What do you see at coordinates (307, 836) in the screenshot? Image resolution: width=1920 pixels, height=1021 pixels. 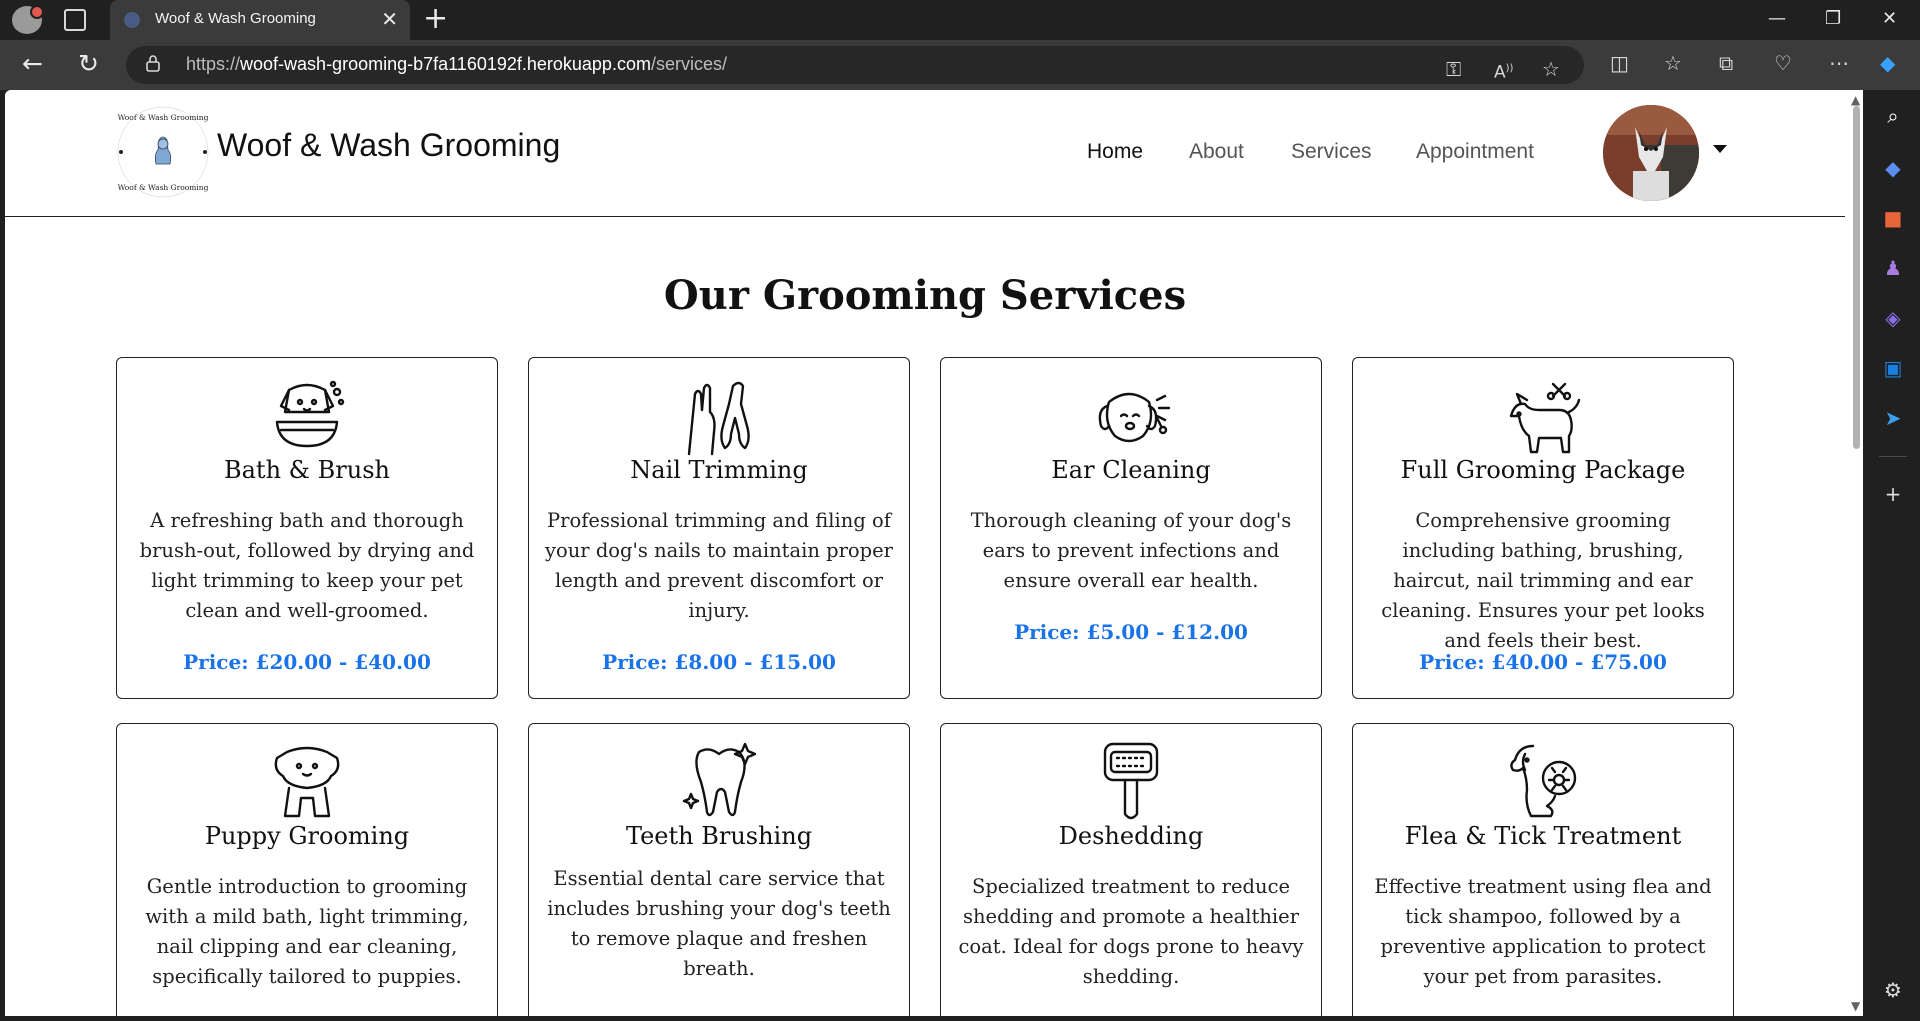 I see `service-title: Puppy Grooming` at bounding box center [307, 836].